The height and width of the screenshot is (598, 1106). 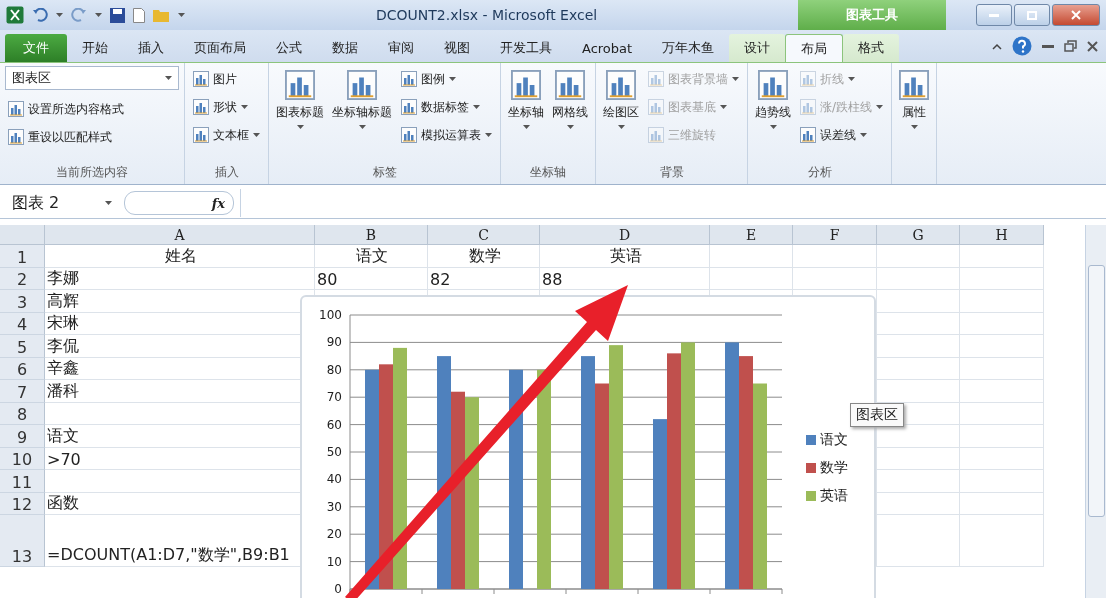 What do you see at coordinates (36, 48) in the screenshot?
I see `ribbon-tab: 文件` at bounding box center [36, 48].